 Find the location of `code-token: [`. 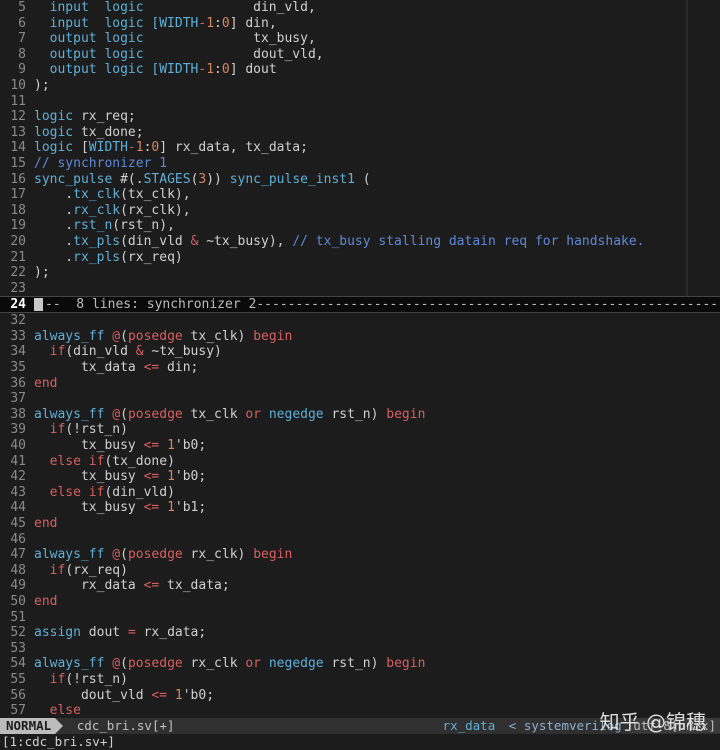

code-token: [ is located at coordinates (151, 23).